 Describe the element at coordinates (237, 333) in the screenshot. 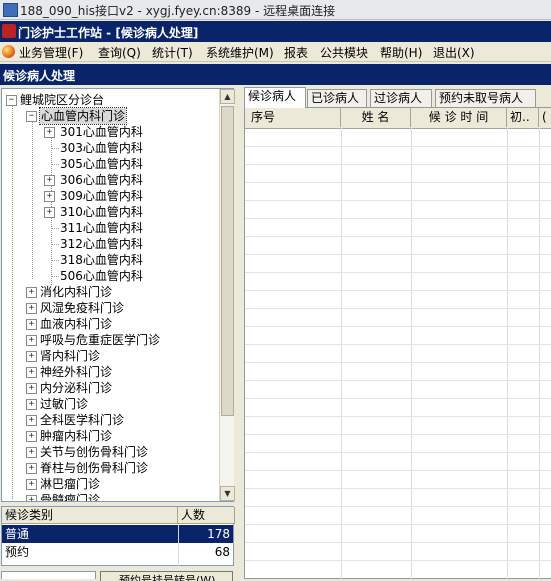

I see `panel-splitter` at that location.